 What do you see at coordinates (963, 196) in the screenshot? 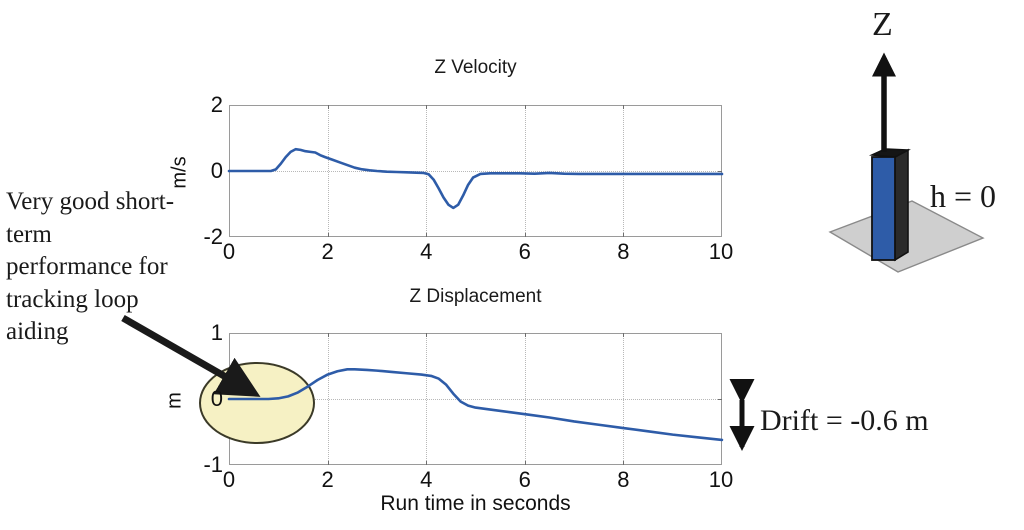
I see `h-equals-zero-label: h = 0` at bounding box center [963, 196].